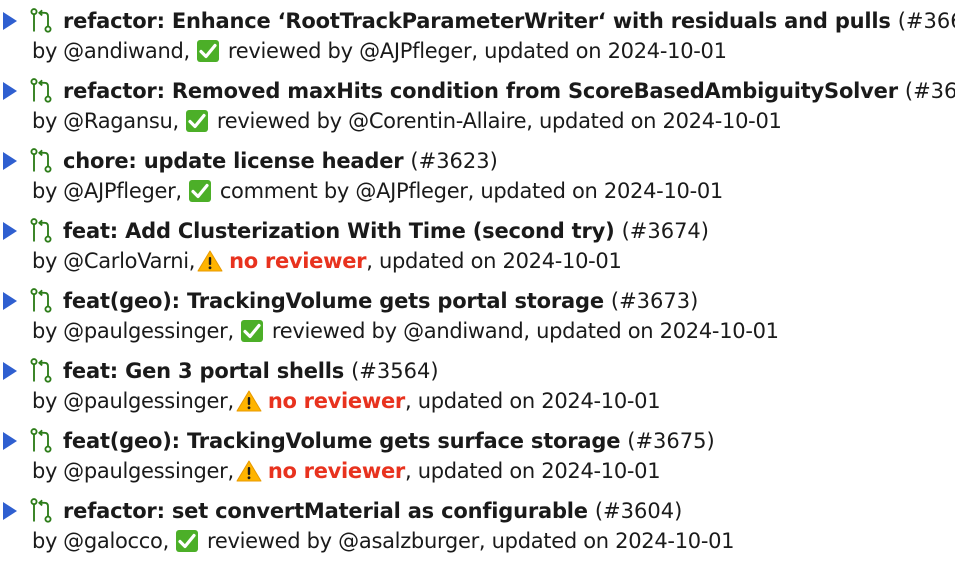 The image size is (955, 562). What do you see at coordinates (121, 121) in the screenshot?
I see `pr-author: @Ragansu,` at bounding box center [121, 121].